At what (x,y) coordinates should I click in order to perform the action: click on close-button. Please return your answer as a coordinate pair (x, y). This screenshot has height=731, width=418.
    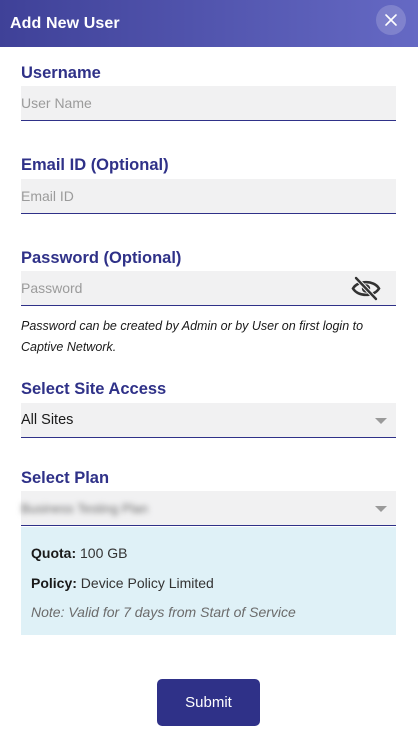
    Looking at the image, I should click on (391, 20).